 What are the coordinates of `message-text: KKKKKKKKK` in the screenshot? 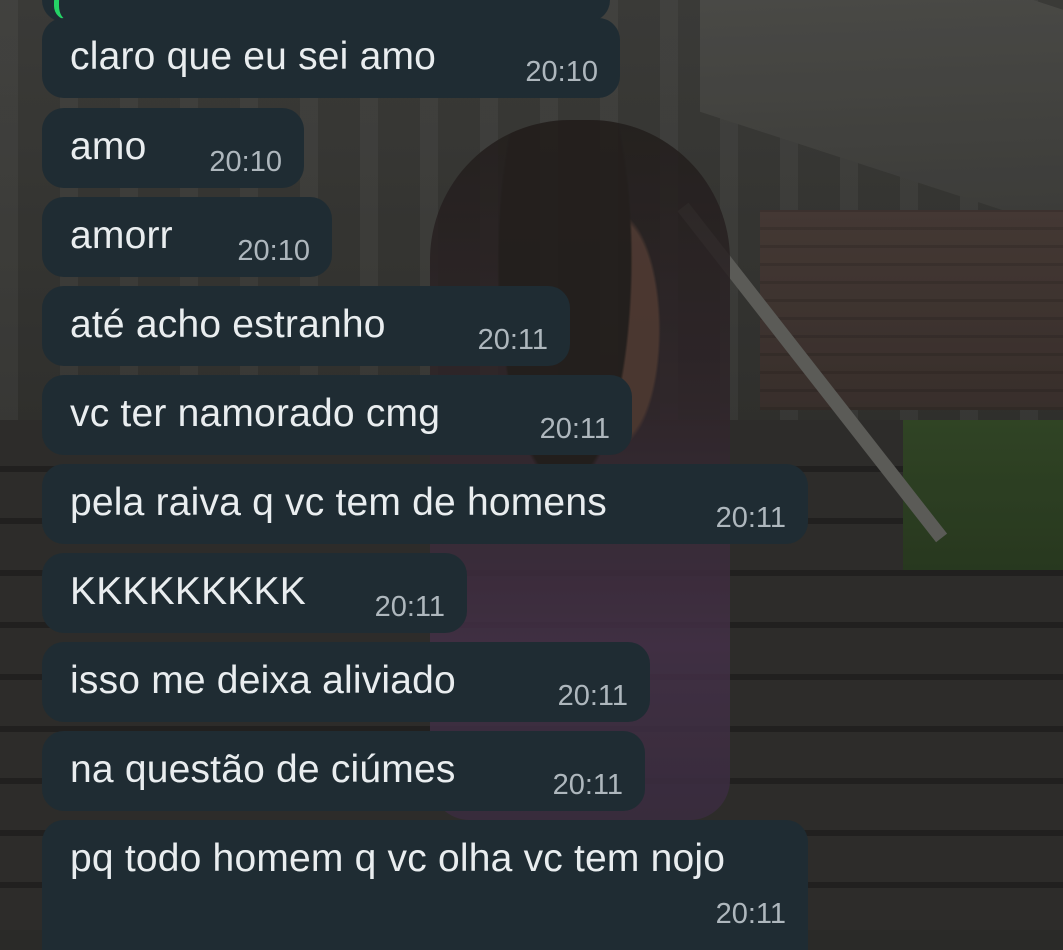 It's located at (188, 591).